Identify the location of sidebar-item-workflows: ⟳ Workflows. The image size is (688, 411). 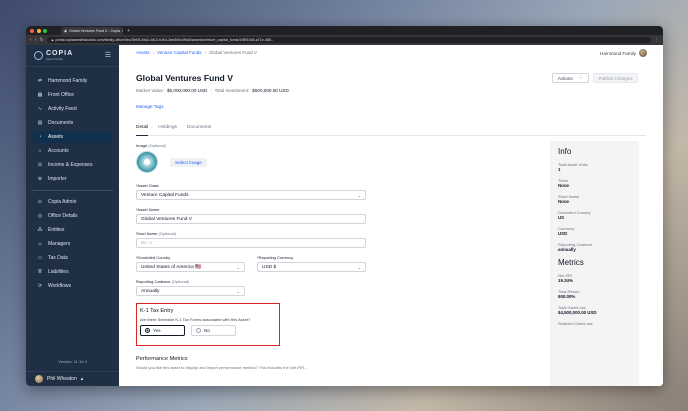
(72, 286).